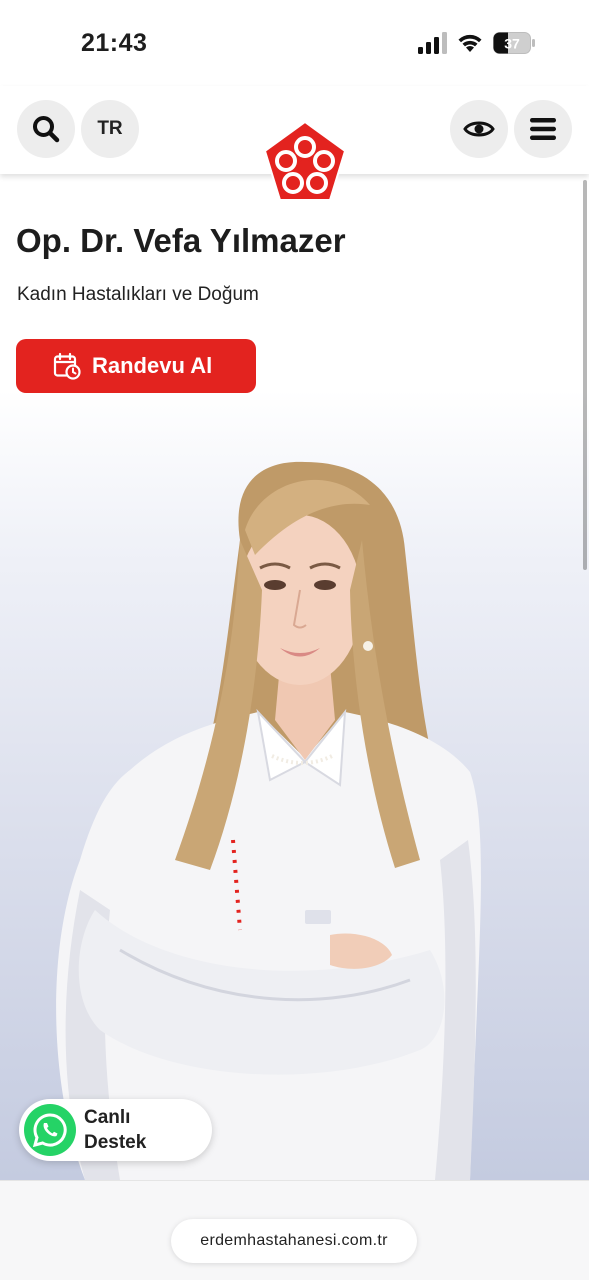 This screenshot has height=1280, width=589. I want to click on live-support-line1: Canlı, so click(107, 1117).